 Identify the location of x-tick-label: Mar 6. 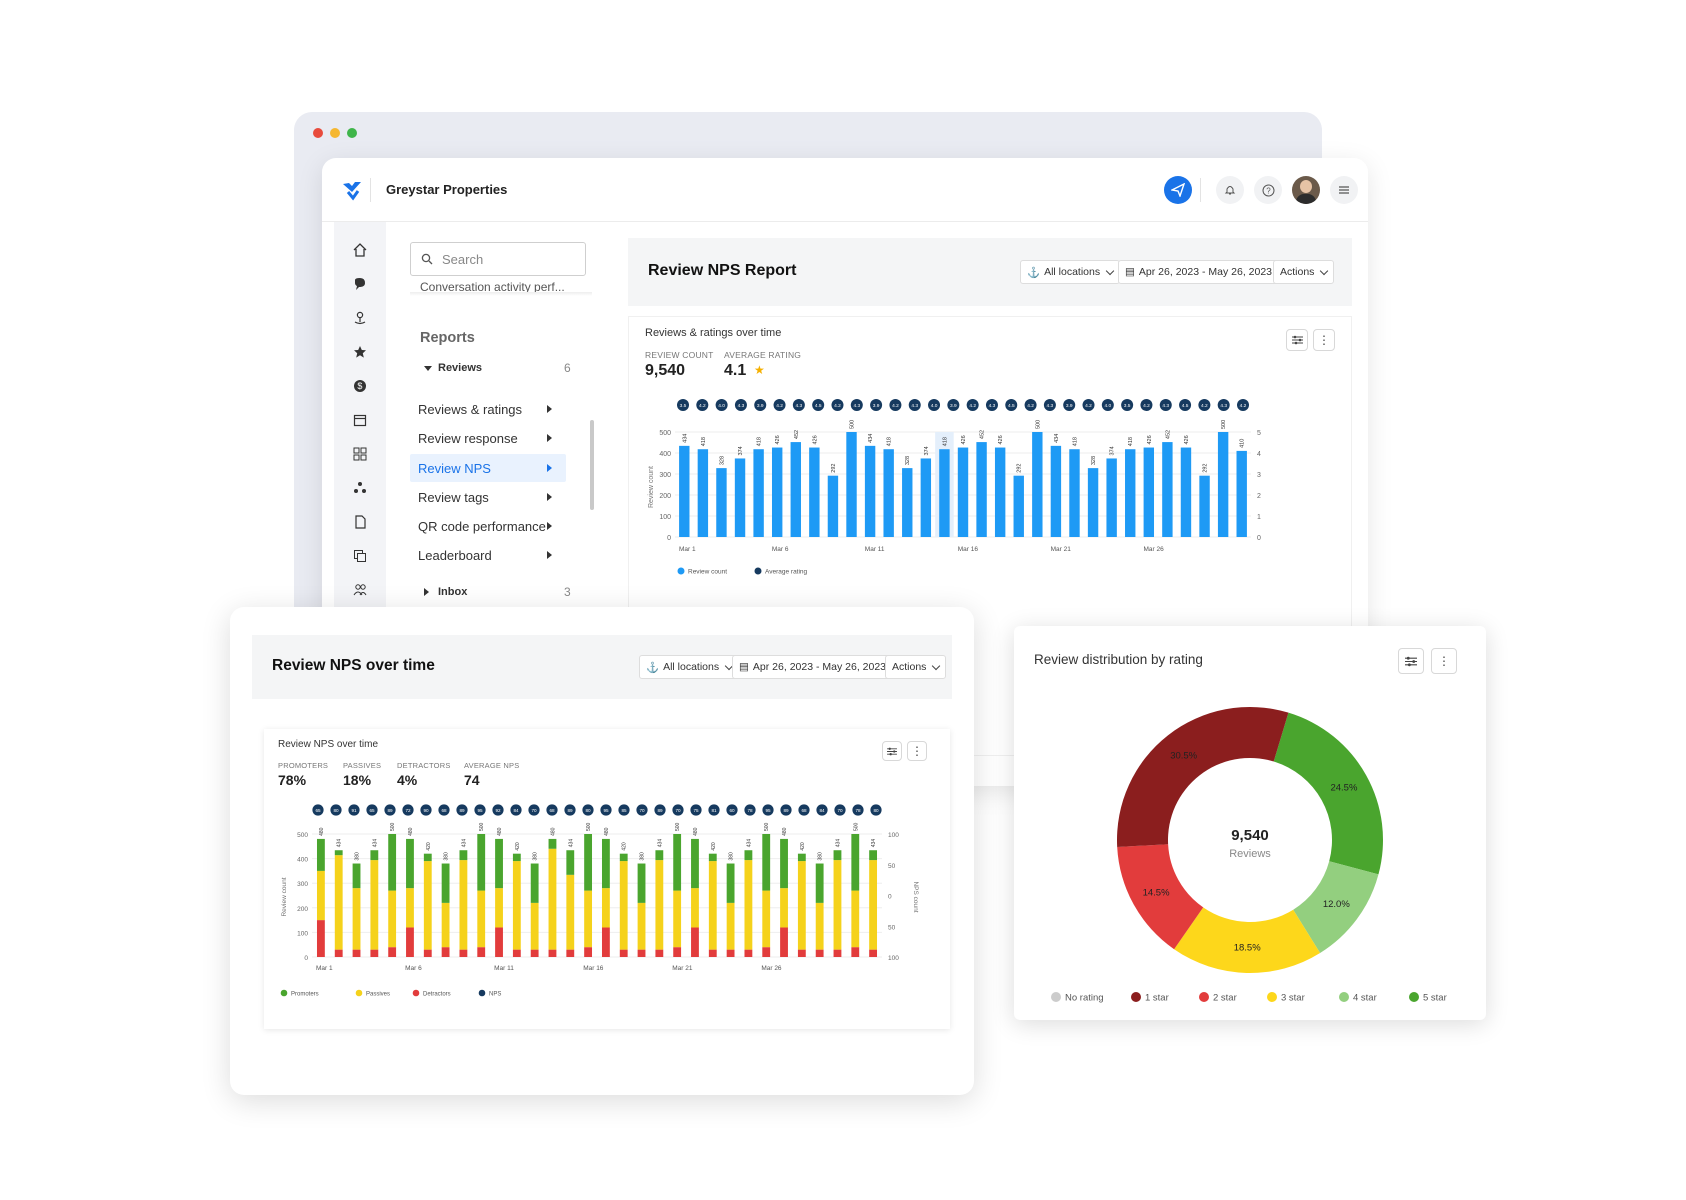
(780, 549).